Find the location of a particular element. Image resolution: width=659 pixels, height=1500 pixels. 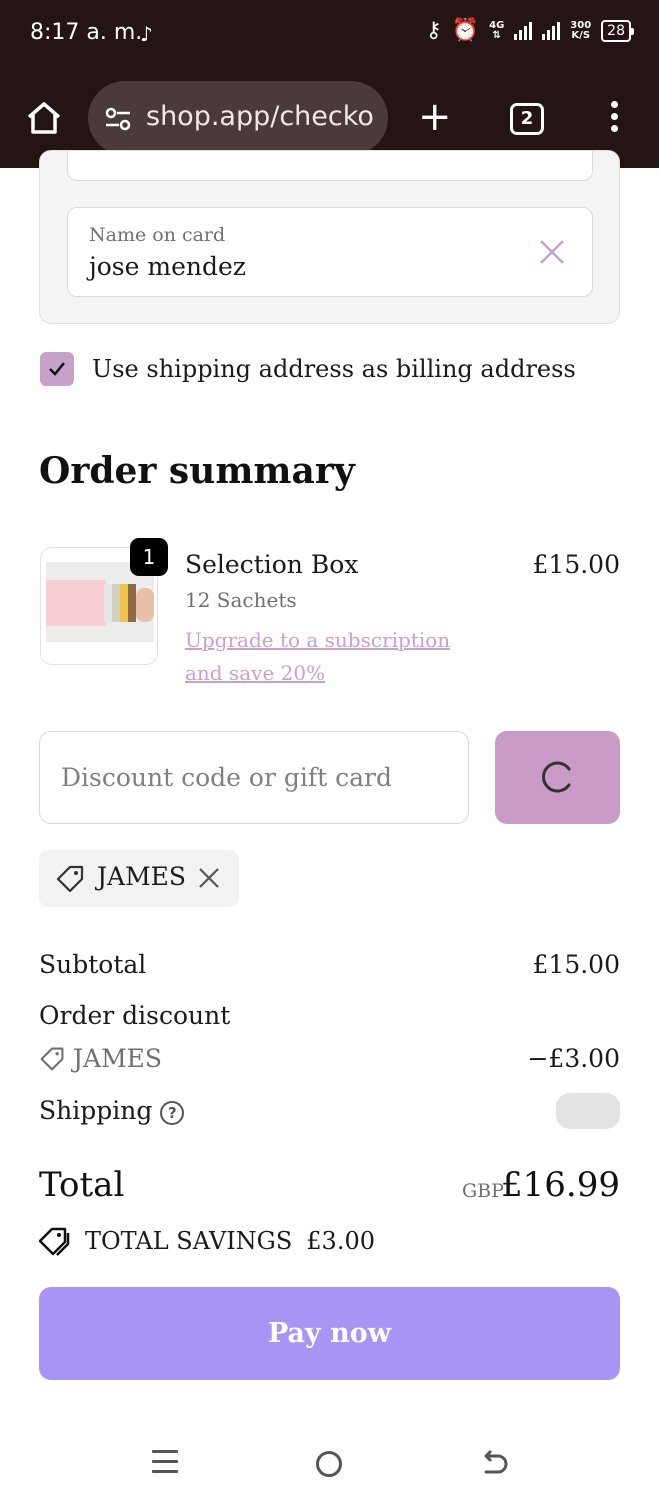

recent-apps-icon is located at coordinates (165, 1463).